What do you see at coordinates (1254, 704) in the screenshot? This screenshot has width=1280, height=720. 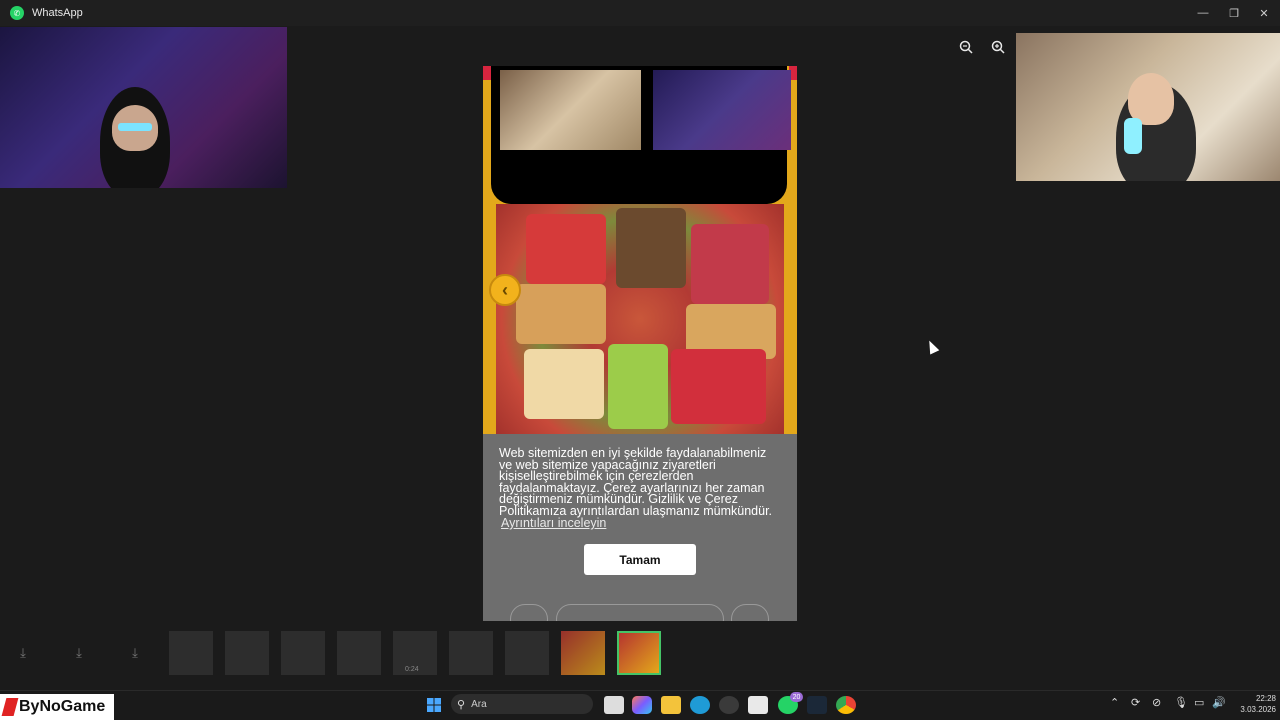 I see `system-clock: 22:28 3.03.2026` at bounding box center [1254, 704].